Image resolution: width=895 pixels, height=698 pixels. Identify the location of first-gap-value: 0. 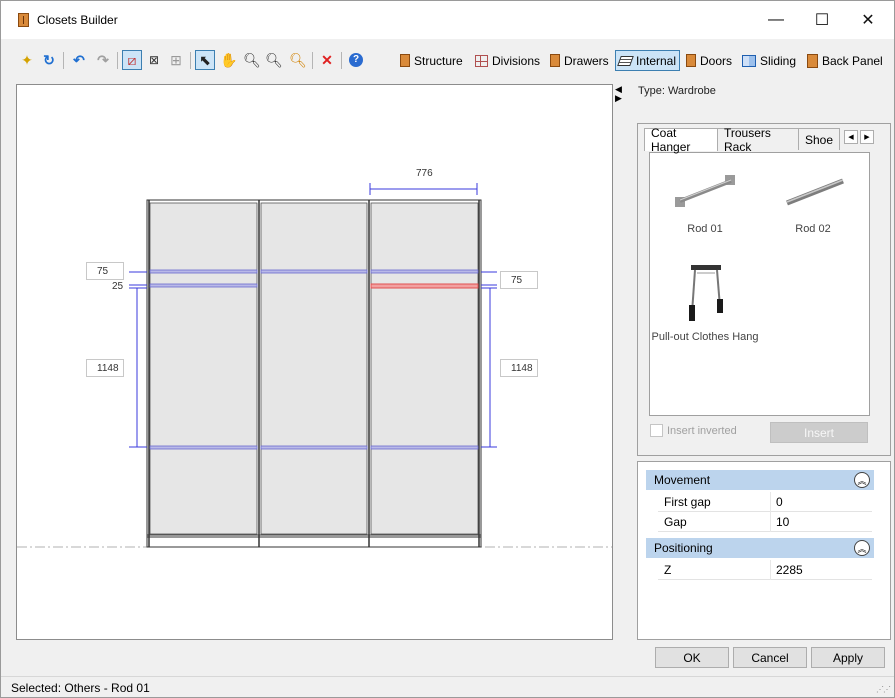
(779, 502).